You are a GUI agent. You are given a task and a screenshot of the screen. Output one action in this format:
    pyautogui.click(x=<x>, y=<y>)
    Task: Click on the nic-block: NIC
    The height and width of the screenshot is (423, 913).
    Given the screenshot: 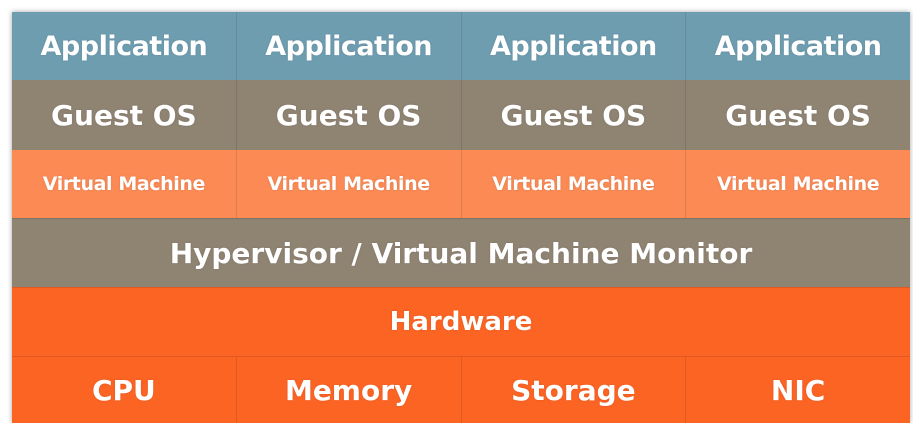 What is the action you would take?
    pyautogui.click(x=798, y=390)
    